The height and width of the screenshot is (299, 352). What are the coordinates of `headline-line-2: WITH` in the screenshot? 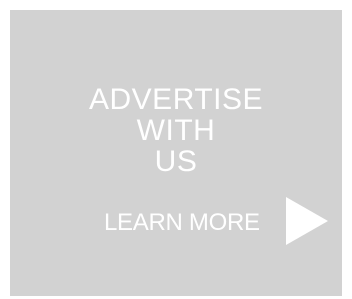 It's located at (176, 130).